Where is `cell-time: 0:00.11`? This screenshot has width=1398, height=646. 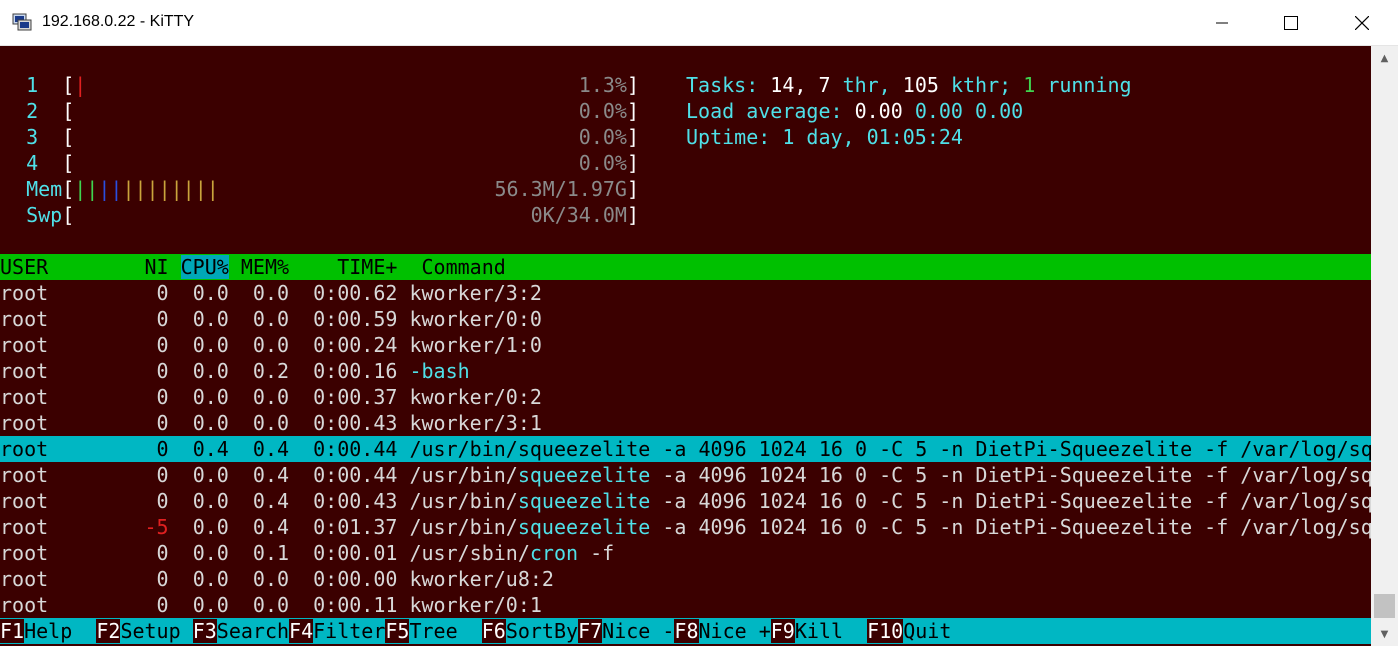 cell-time: 0:00.11 is located at coordinates (355, 605).